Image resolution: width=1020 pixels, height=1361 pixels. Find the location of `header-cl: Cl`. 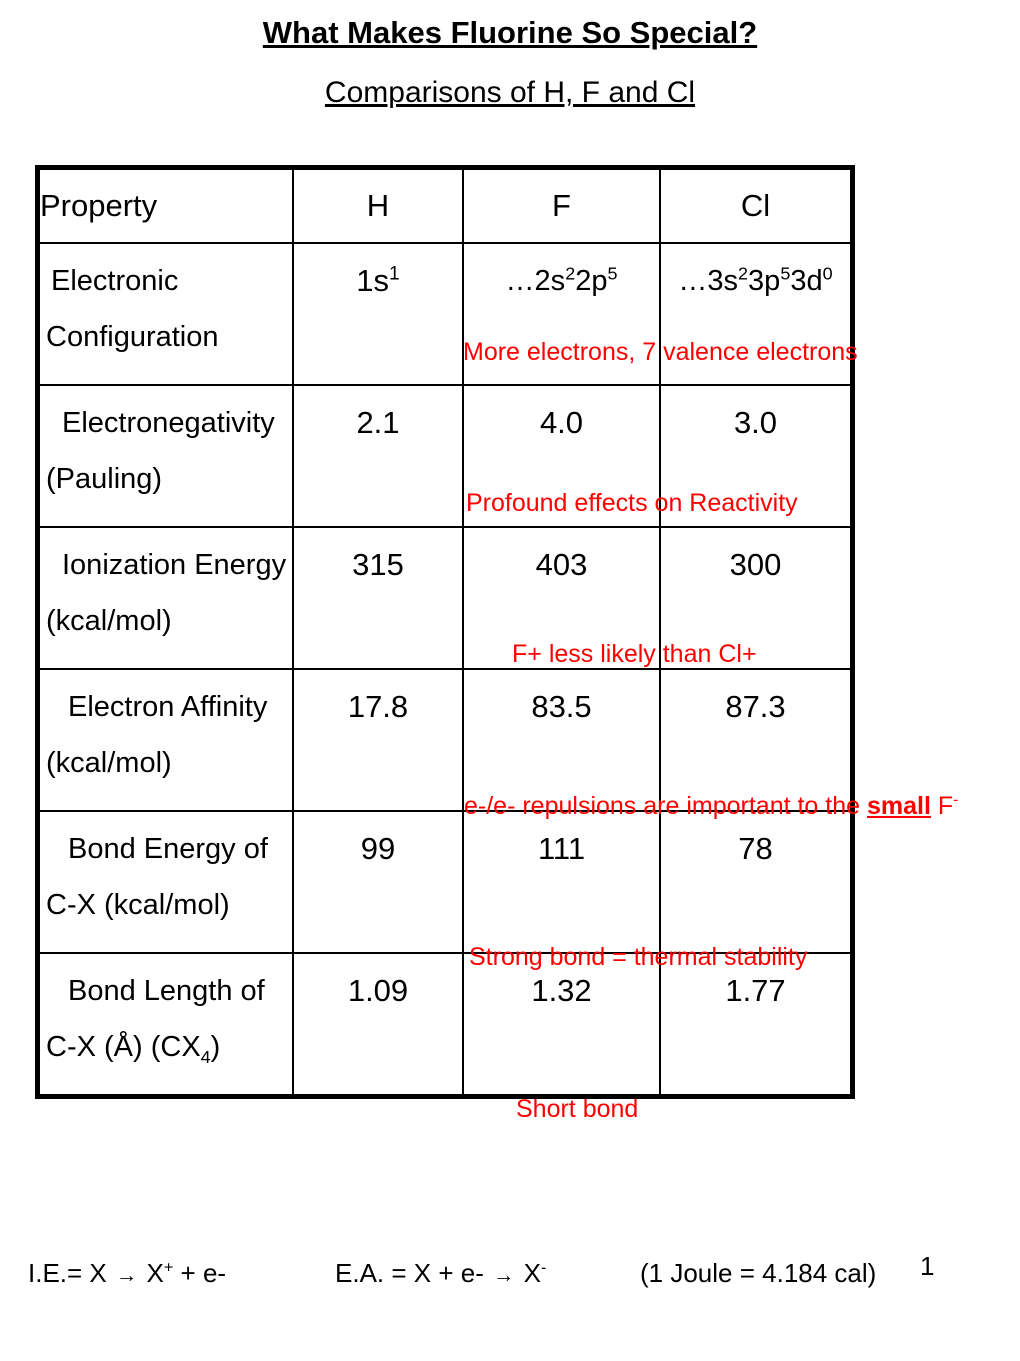

header-cl: Cl is located at coordinates (754, 207).